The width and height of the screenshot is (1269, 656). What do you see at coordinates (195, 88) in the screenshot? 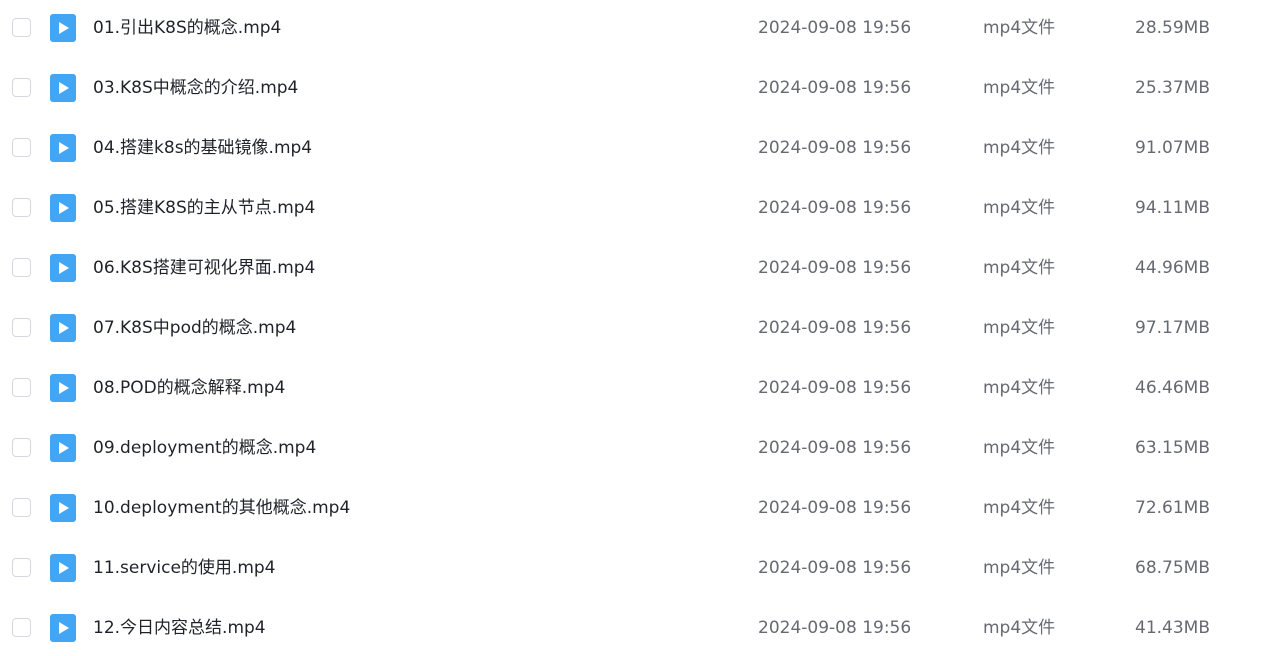
I see `file-name: 03.K8S中概念的介绍.mp4` at bounding box center [195, 88].